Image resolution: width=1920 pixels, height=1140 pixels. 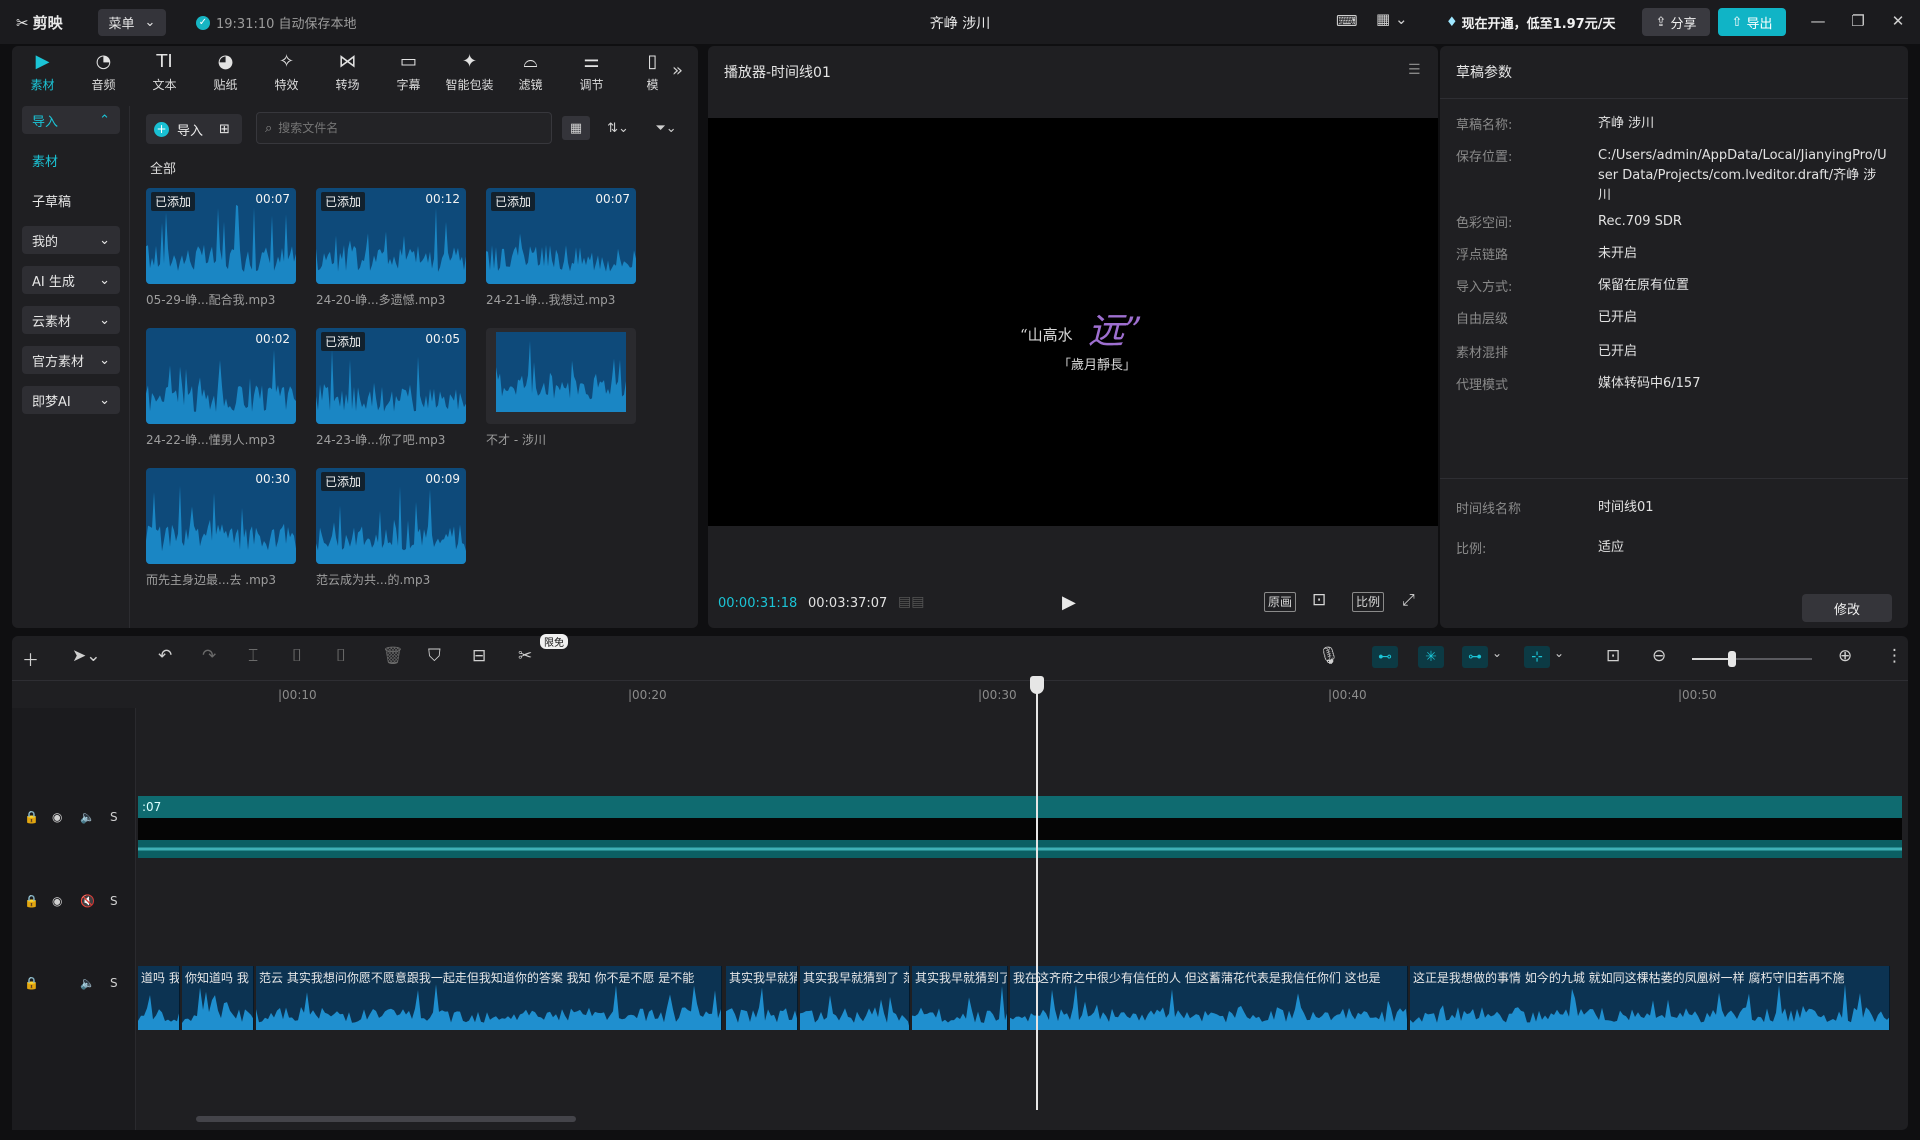 I want to click on tab-sticker: ◕ 贴纸, so click(x=225, y=72).